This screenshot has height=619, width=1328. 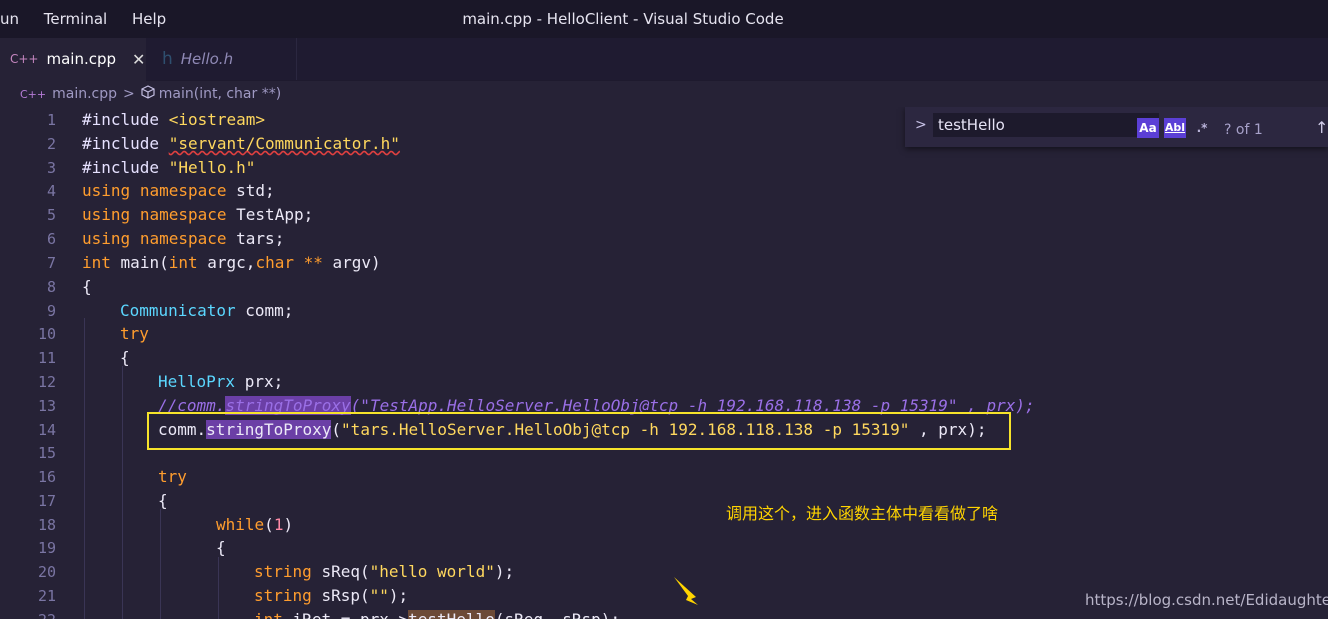 What do you see at coordinates (356, 262) in the screenshot?
I see `code-token: argv)` at bounding box center [356, 262].